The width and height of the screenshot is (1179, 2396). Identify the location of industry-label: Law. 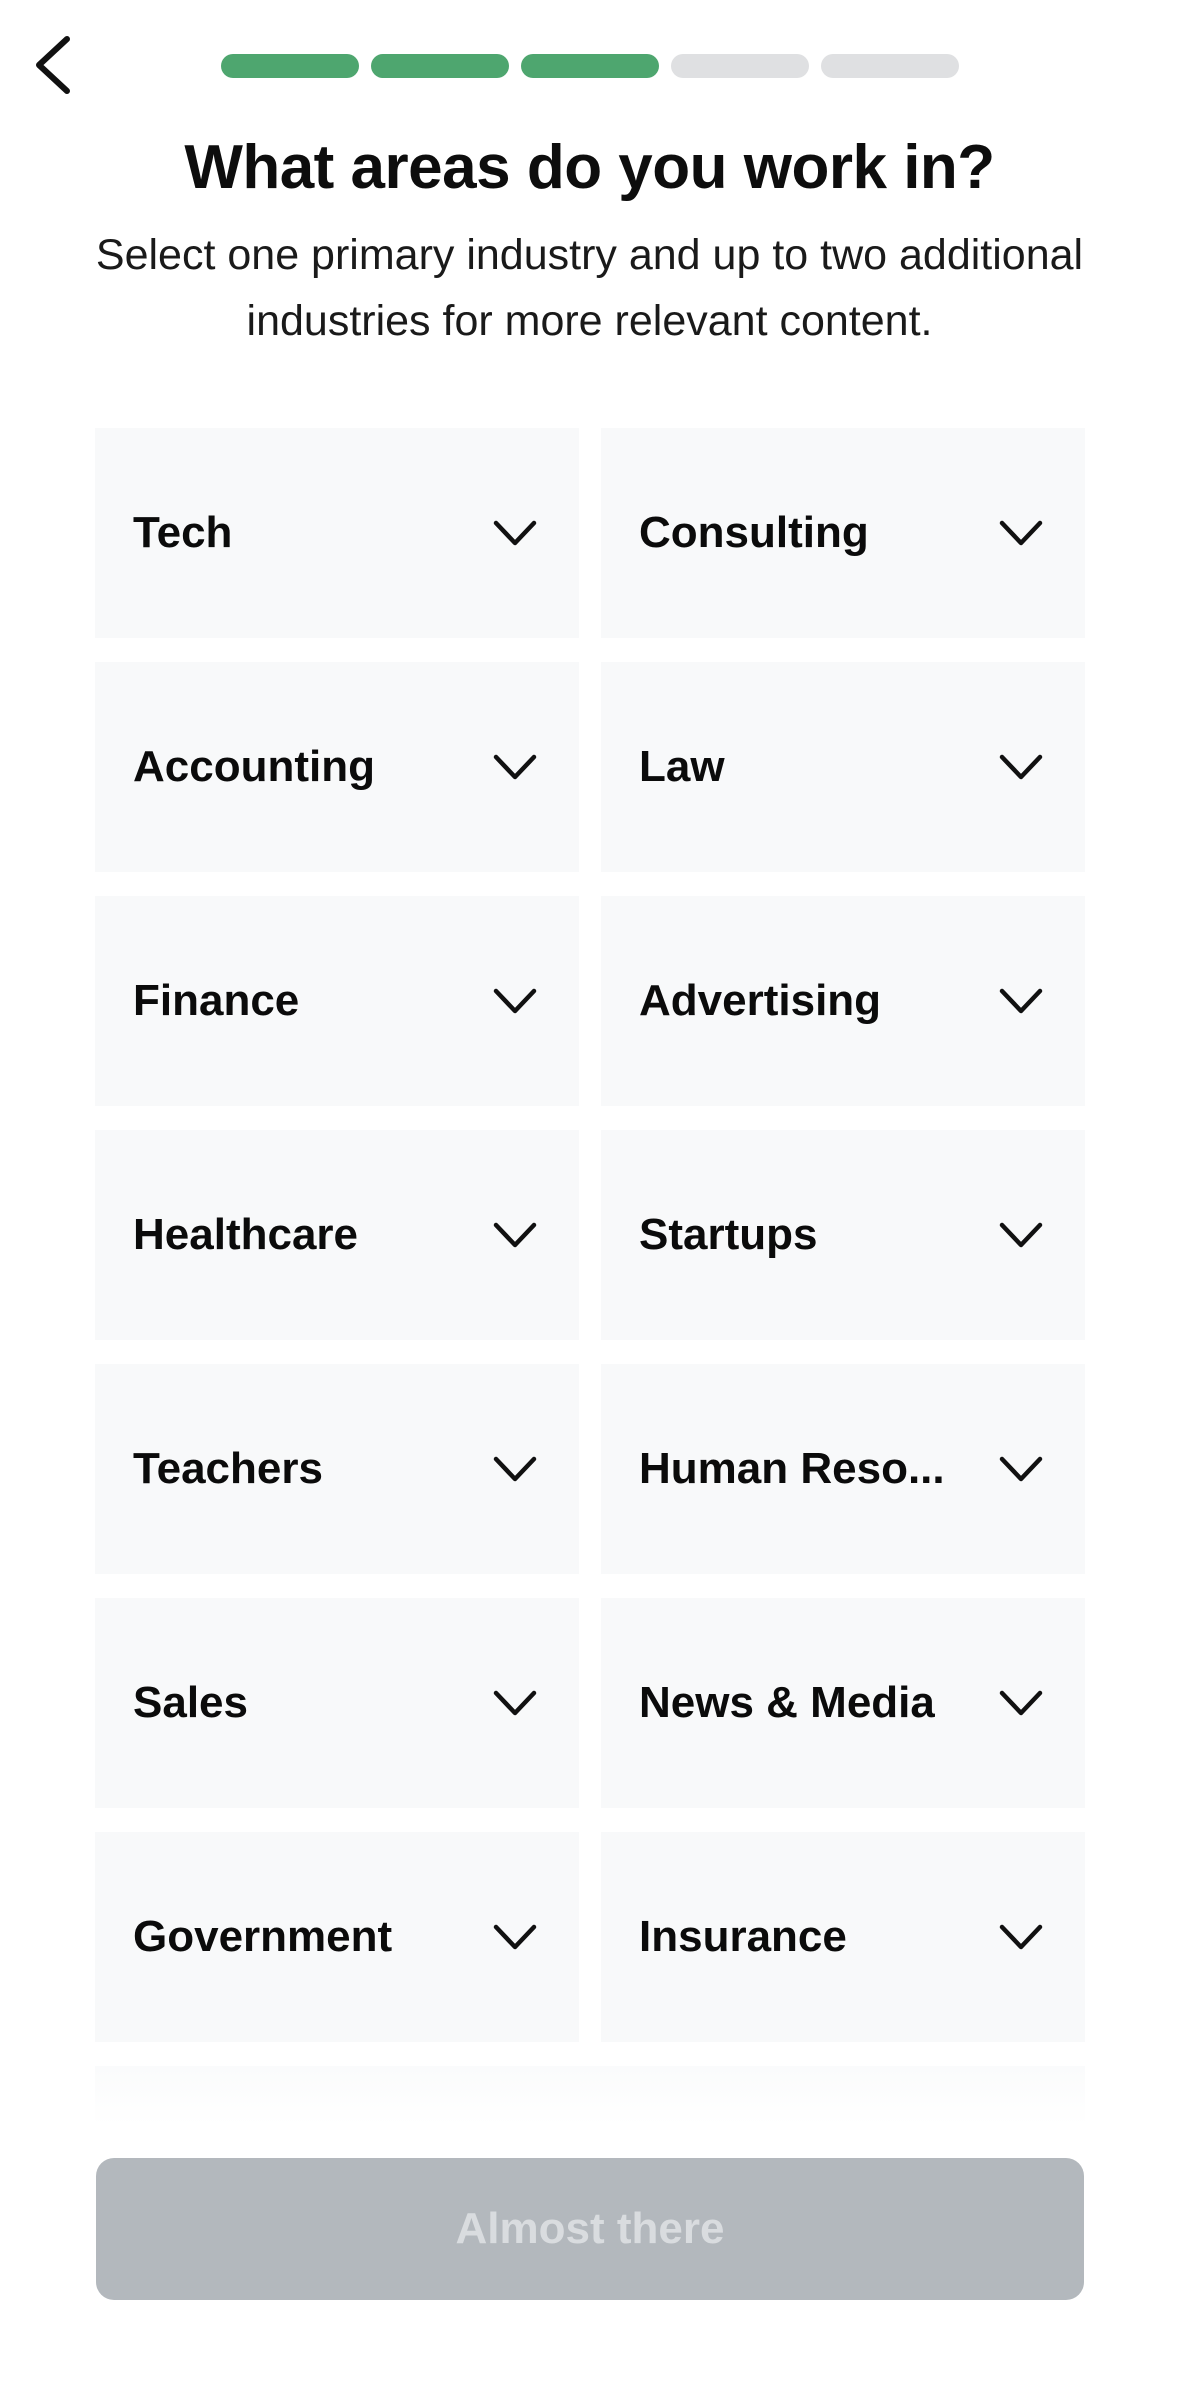
(682, 766).